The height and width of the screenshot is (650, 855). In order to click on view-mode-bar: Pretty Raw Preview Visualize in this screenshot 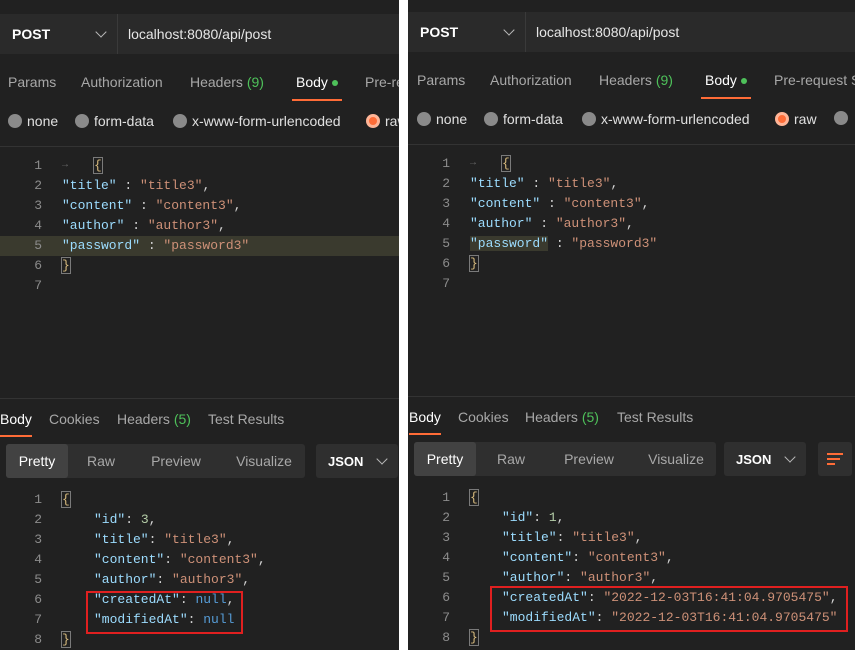, I will do `click(565, 459)`.